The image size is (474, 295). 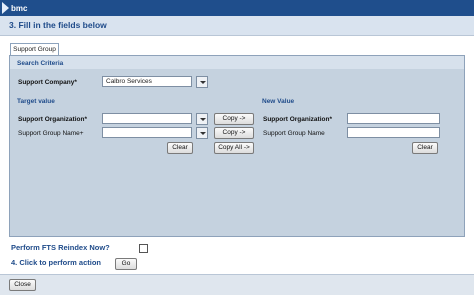 I want to click on copy-group-button: Copy ->, so click(x=234, y=133).